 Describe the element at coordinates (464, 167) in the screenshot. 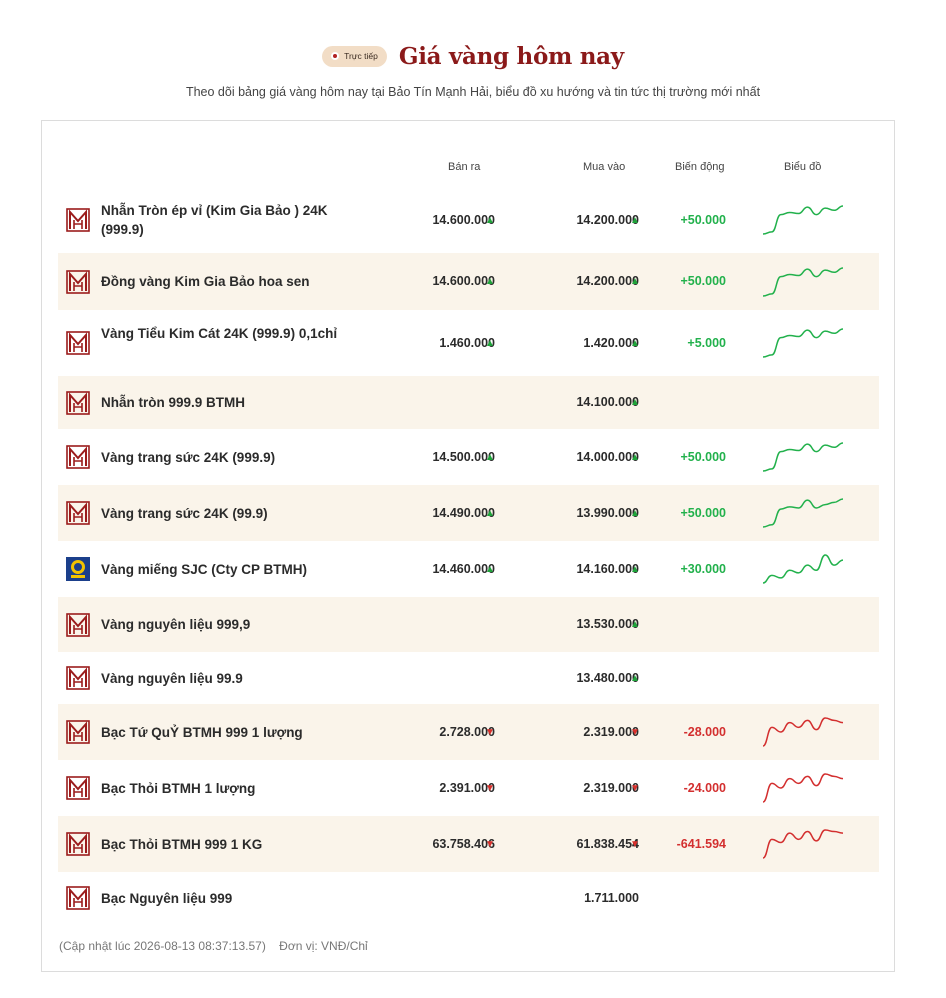

I see `col-header-sell: Bán ra` at that location.